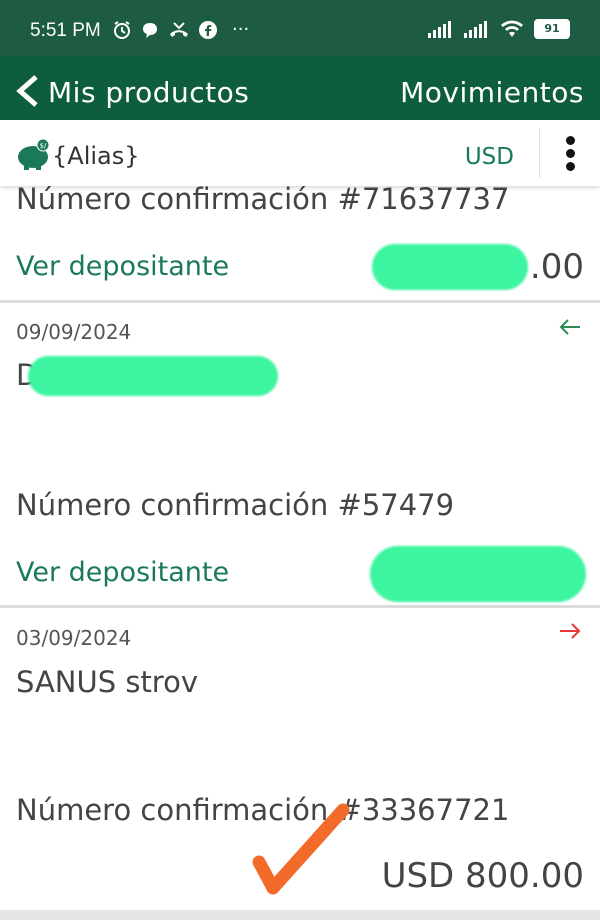 This screenshot has width=600, height=920. Describe the element at coordinates (74, 332) in the screenshot. I see `transaction-date: 09/09/2024` at that location.